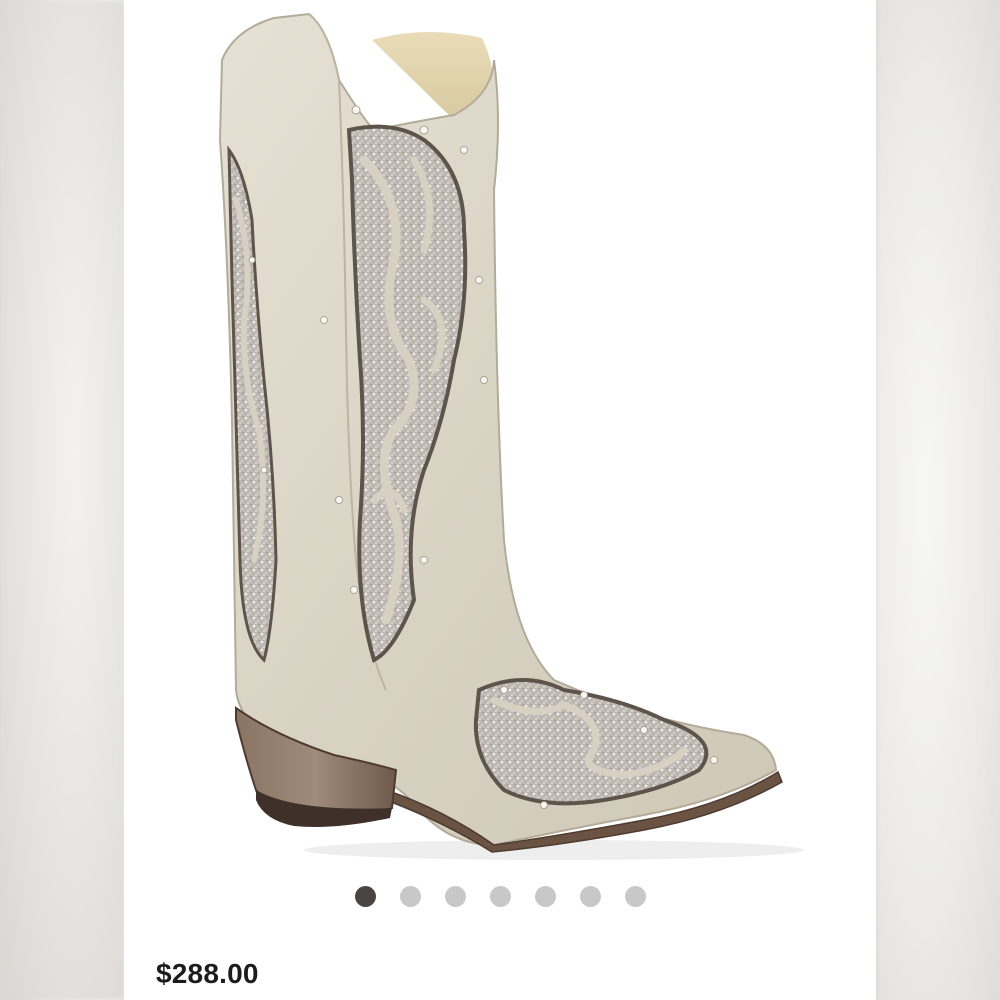 The width and height of the screenshot is (1000, 1000). Describe the element at coordinates (62, 500) in the screenshot. I see `blurred-background-left` at that location.